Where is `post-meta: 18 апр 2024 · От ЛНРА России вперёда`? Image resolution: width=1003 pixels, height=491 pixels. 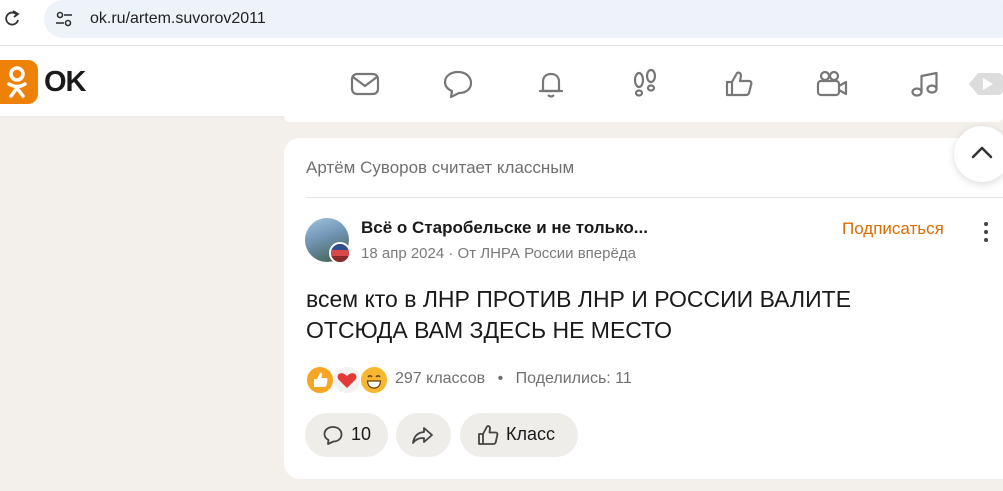 post-meta: 18 апр 2024 · От ЛНРА России вперёда is located at coordinates (498, 253).